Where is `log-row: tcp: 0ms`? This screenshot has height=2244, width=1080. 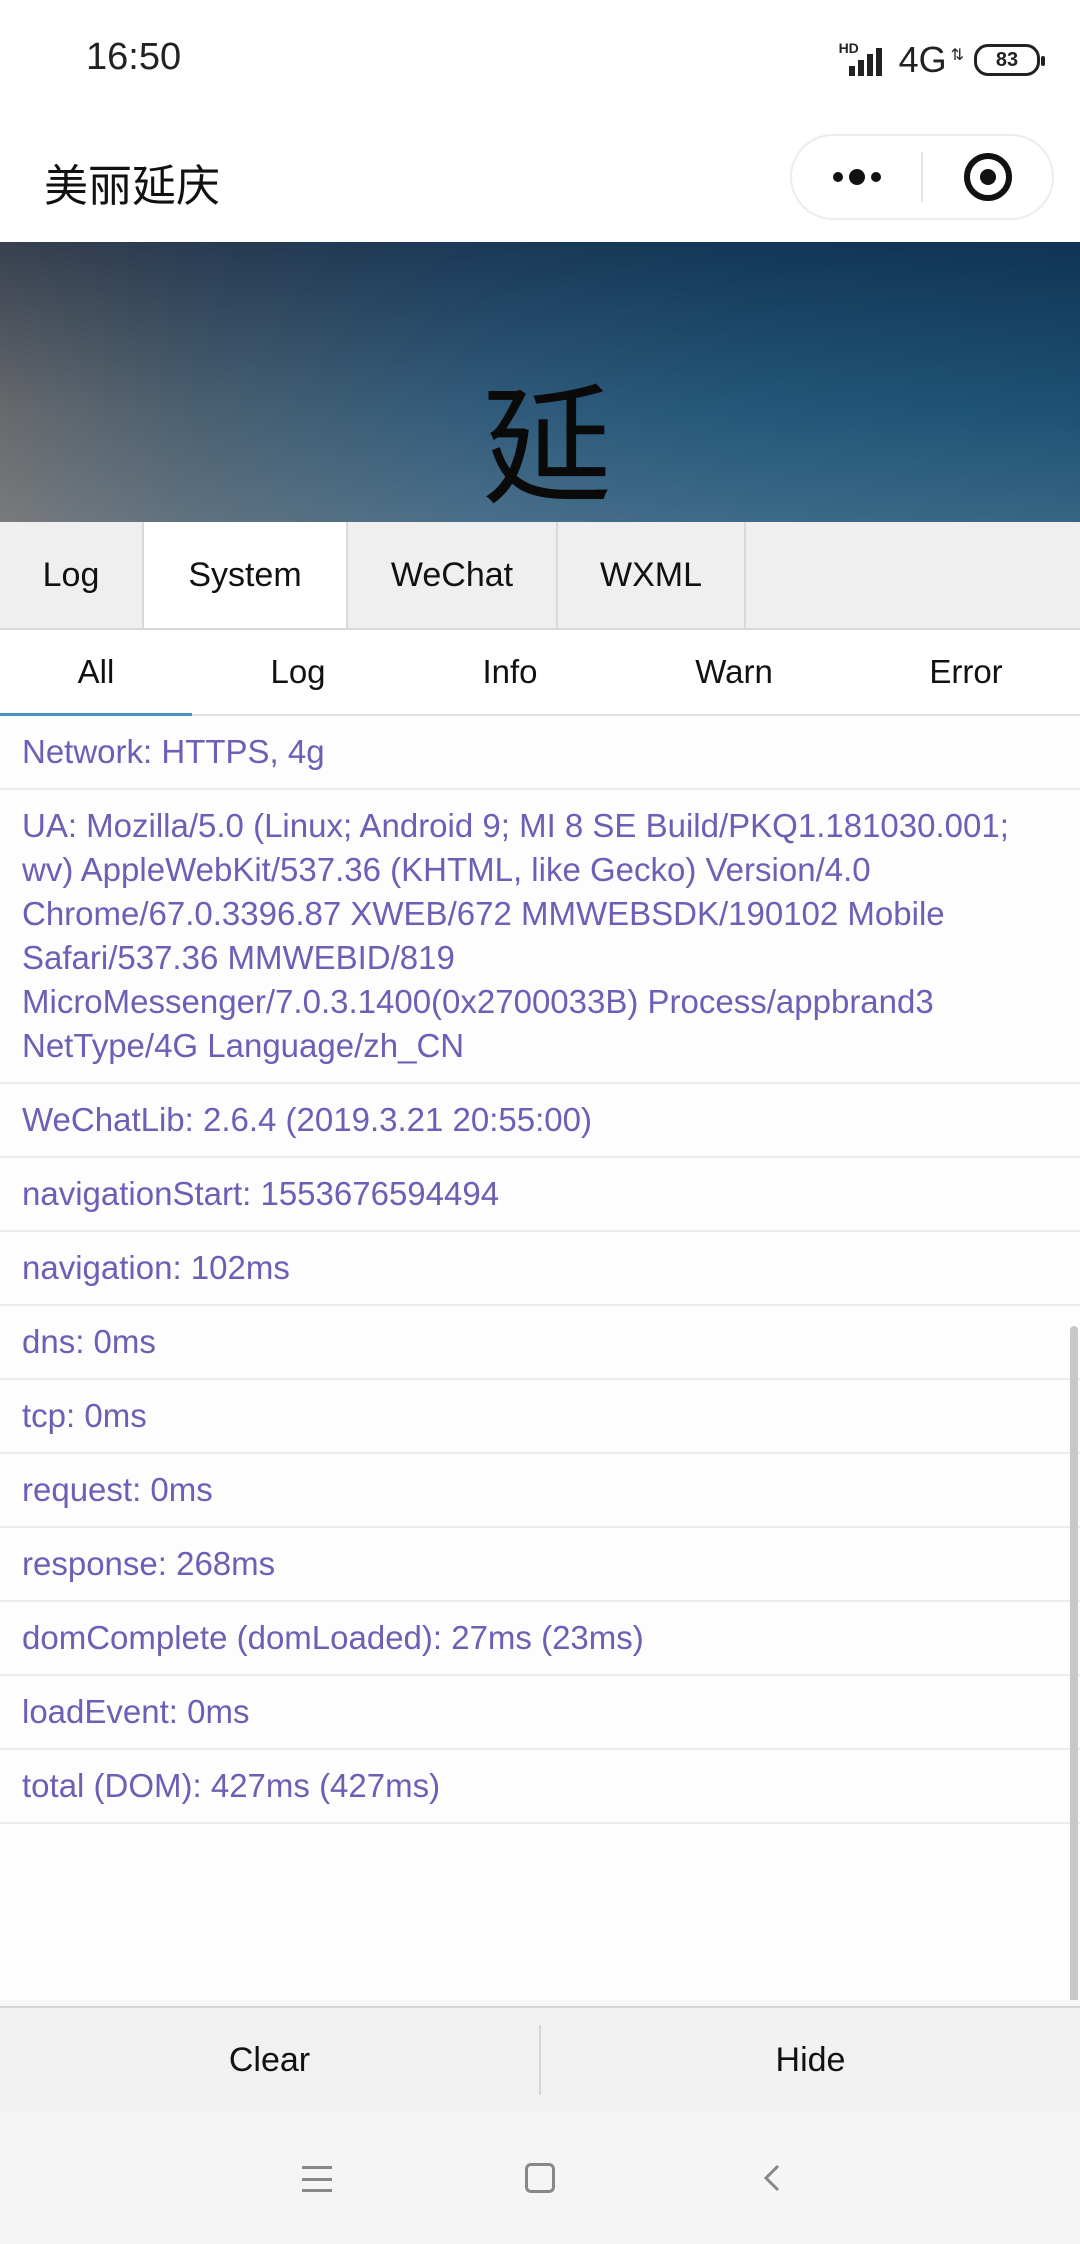
log-row: tcp: 0ms is located at coordinates (540, 1417).